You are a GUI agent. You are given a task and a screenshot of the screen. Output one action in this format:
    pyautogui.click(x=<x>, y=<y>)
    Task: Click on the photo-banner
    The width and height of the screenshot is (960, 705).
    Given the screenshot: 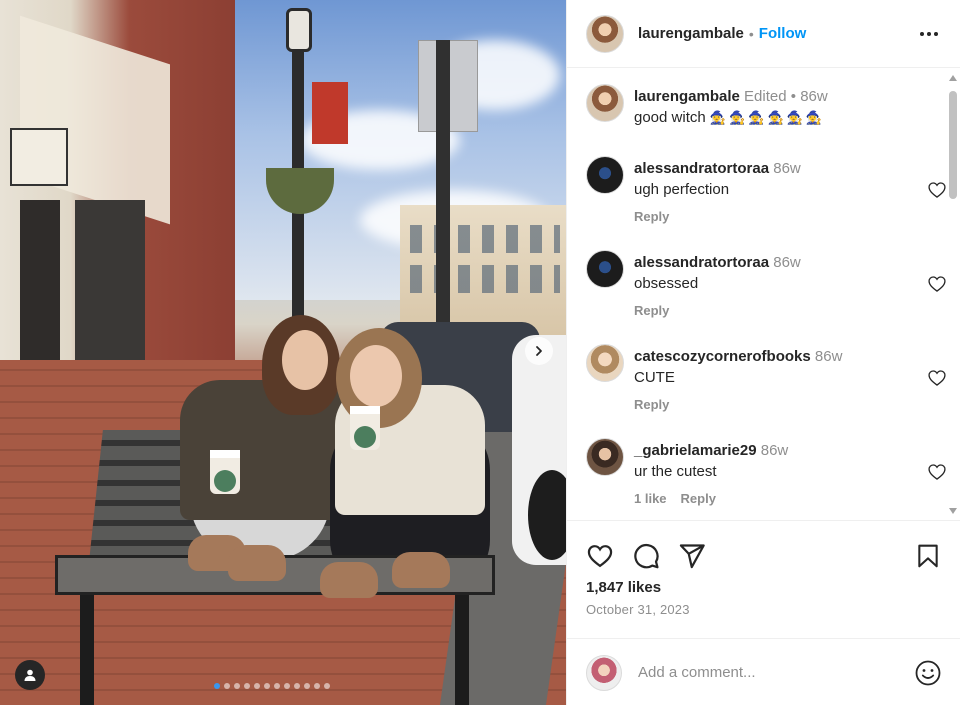 What is the action you would take?
    pyautogui.click(x=330, y=113)
    